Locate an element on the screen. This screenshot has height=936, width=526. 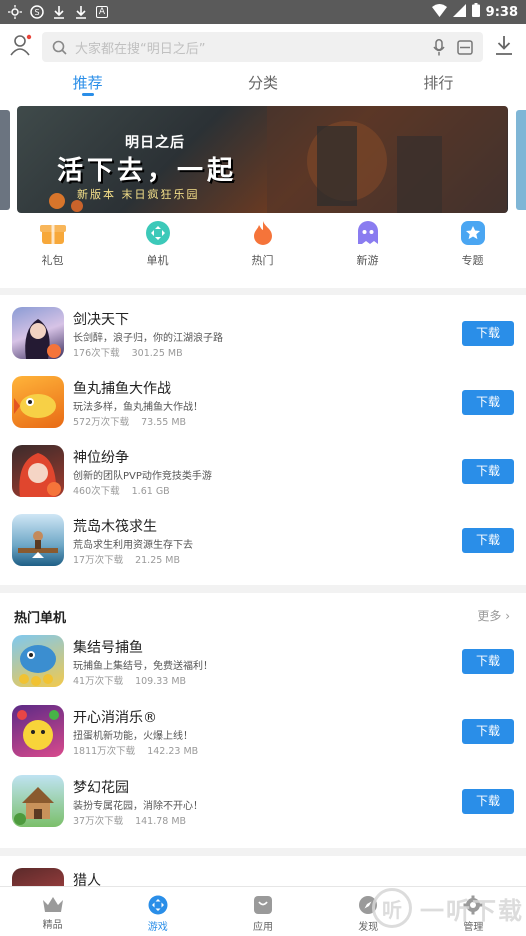
list-item: 开心消消乐® 扭蛋机新功能，火爆上线！ 1811万次下载 142.23 MB 下载 is located at coordinates (264, 733).